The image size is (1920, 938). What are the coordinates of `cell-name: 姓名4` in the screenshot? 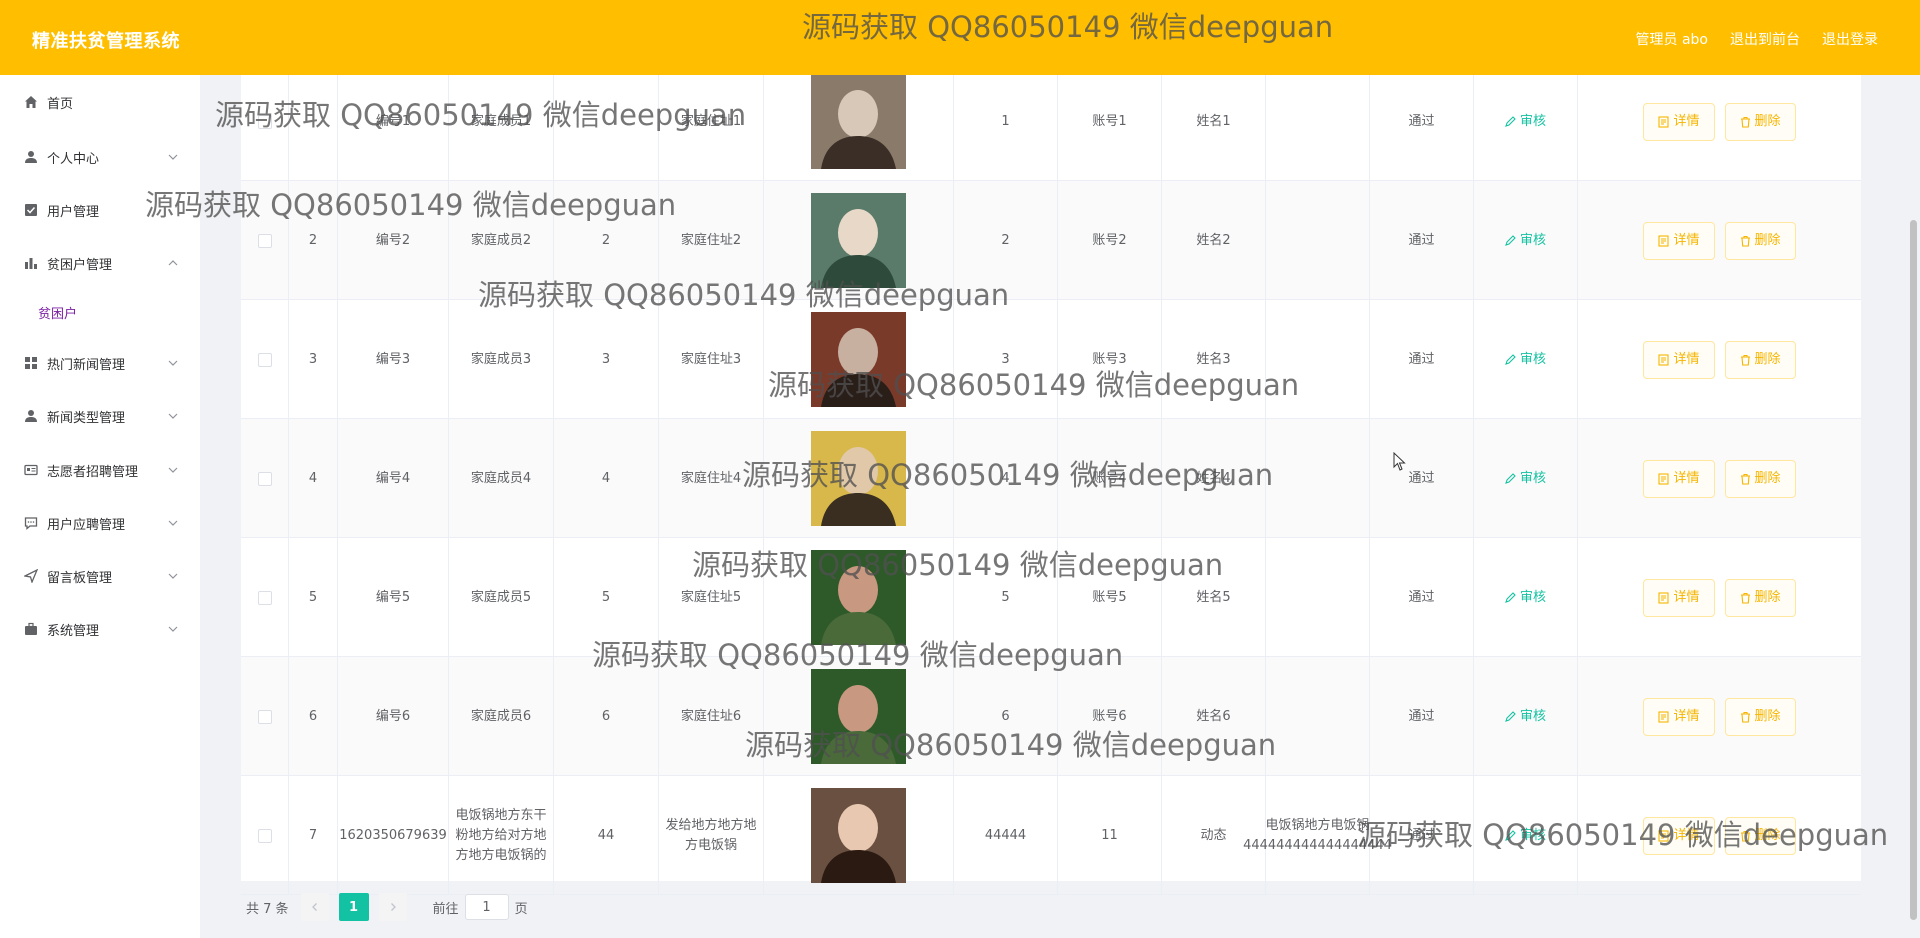 It's located at (1214, 478).